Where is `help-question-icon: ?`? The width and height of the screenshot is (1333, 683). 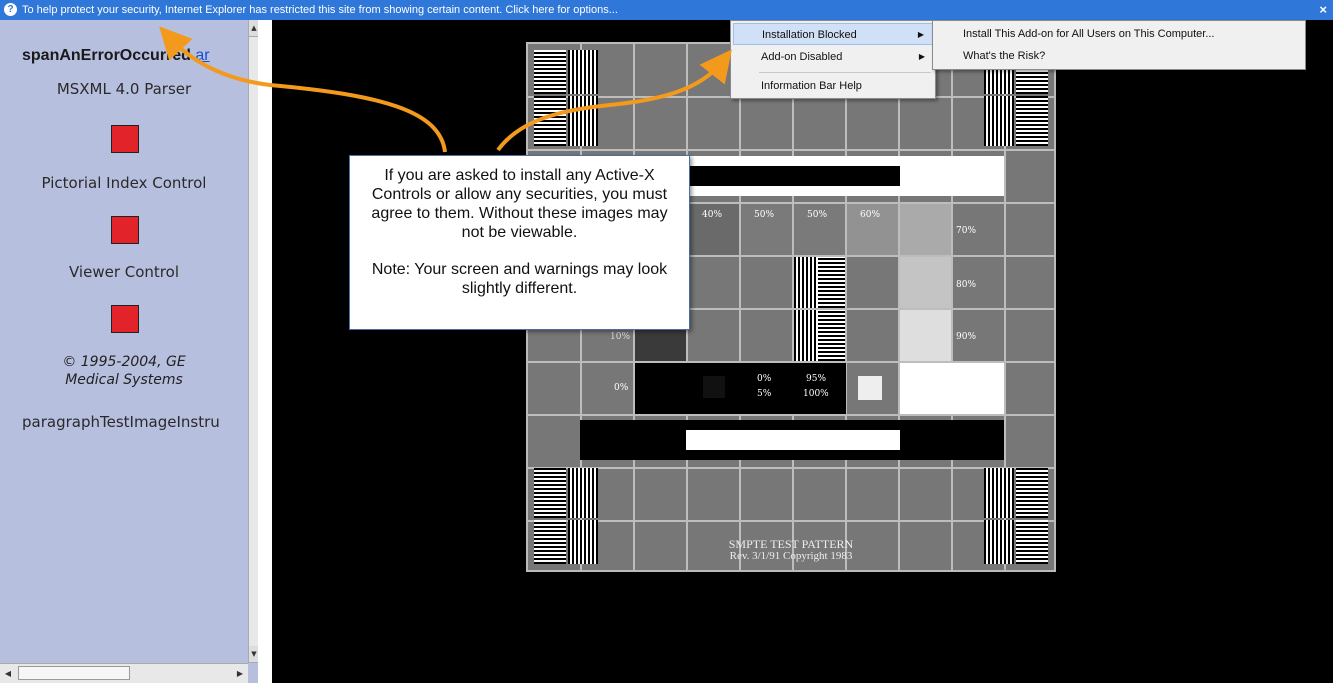 help-question-icon: ? is located at coordinates (10, 9).